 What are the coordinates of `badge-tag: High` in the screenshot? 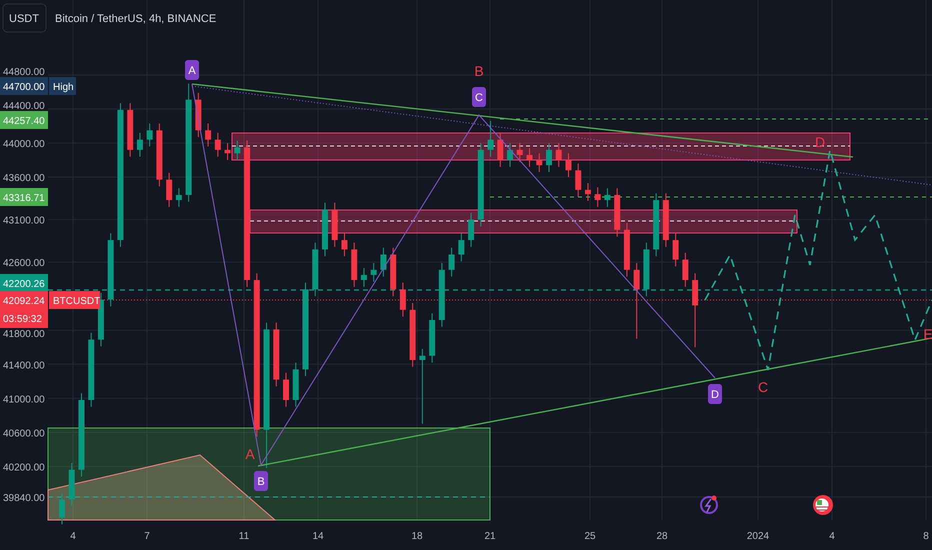 It's located at (62, 86).